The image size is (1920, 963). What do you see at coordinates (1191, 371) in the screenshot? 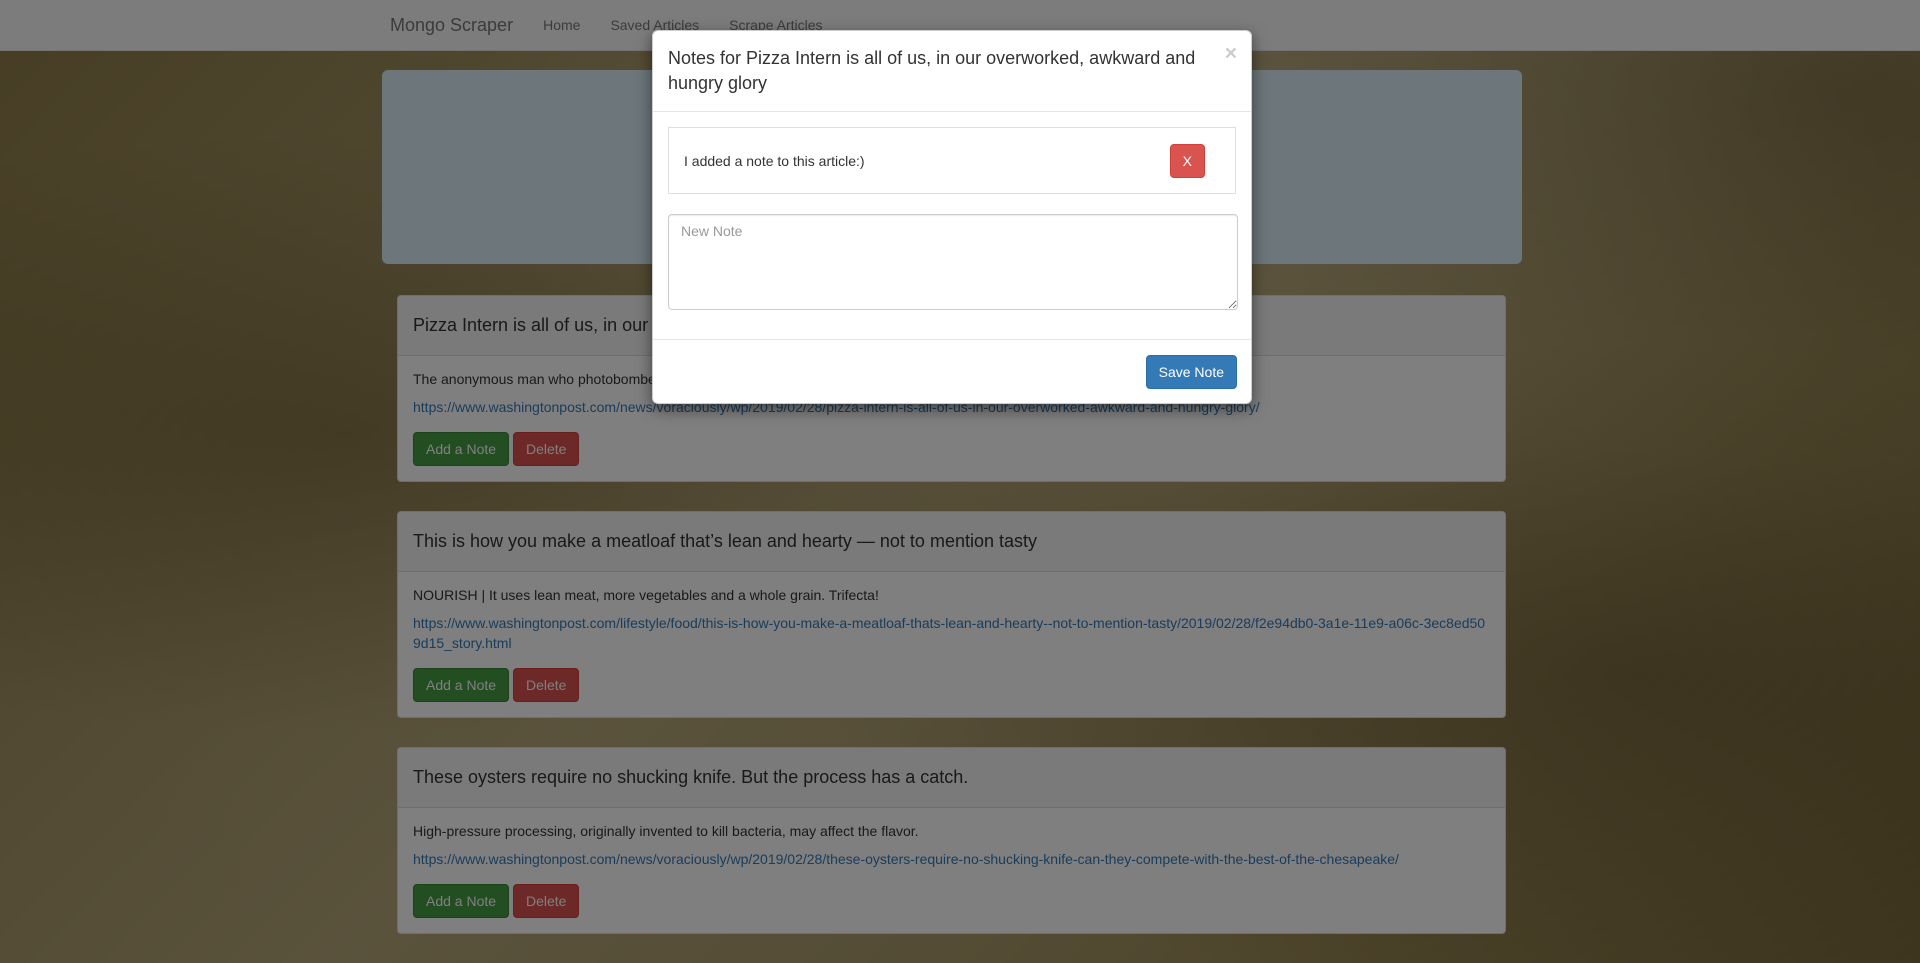
I see `save-note-button: Save Note` at bounding box center [1191, 371].